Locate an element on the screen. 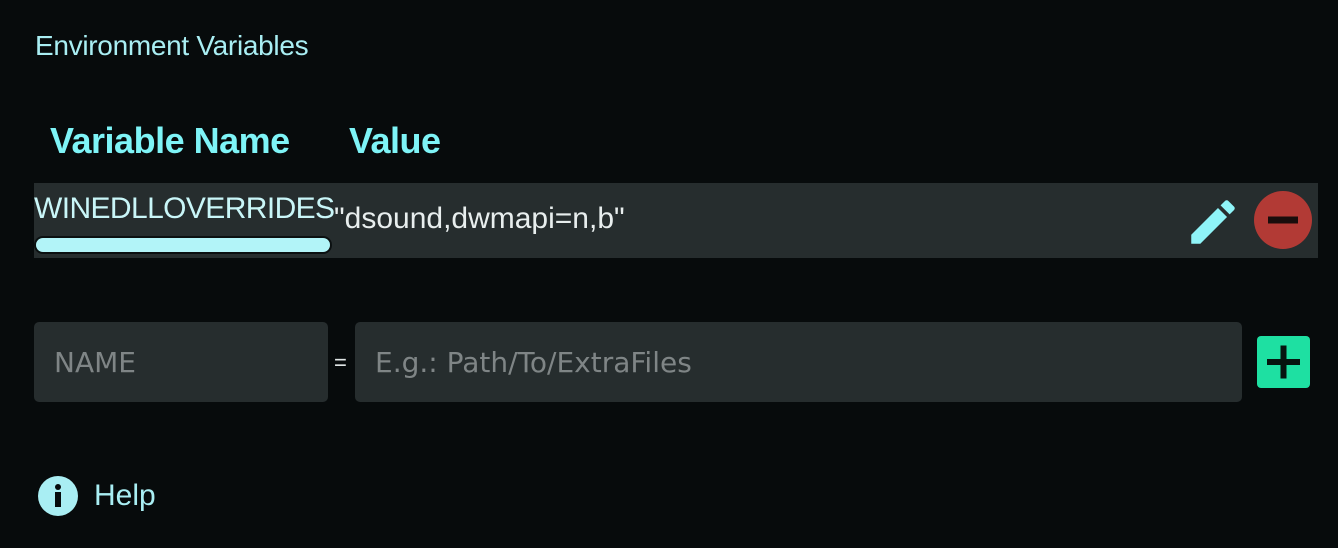 The height and width of the screenshot is (548, 1338). plus-icon is located at coordinates (1283, 362).